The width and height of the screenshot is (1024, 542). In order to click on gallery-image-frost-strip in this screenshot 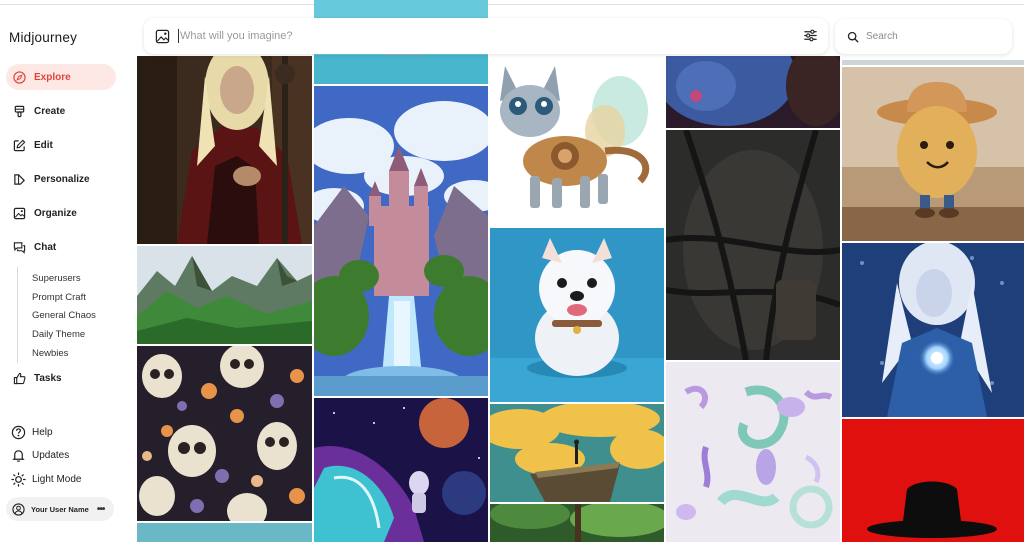, I will do `click(933, 60)`.